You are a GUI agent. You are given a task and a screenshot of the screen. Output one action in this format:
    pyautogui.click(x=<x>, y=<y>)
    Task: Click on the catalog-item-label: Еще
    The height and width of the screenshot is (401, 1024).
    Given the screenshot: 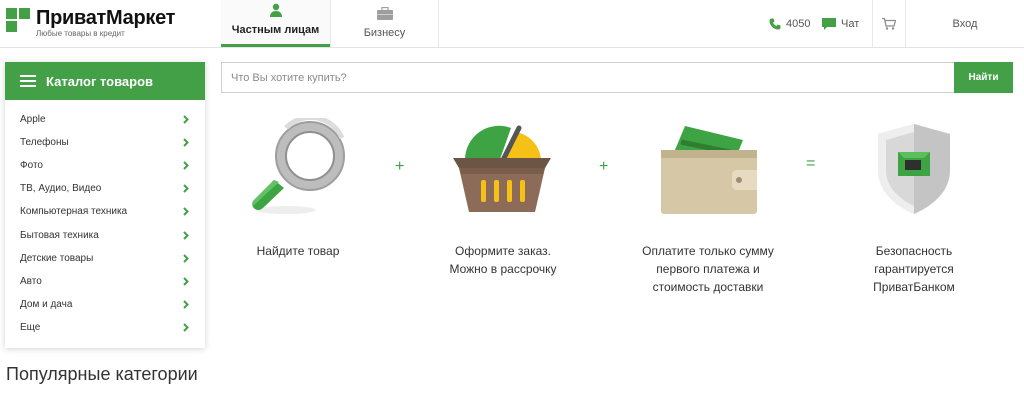 What is the action you would take?
    pyautogui.click(x=30, y=327)
    